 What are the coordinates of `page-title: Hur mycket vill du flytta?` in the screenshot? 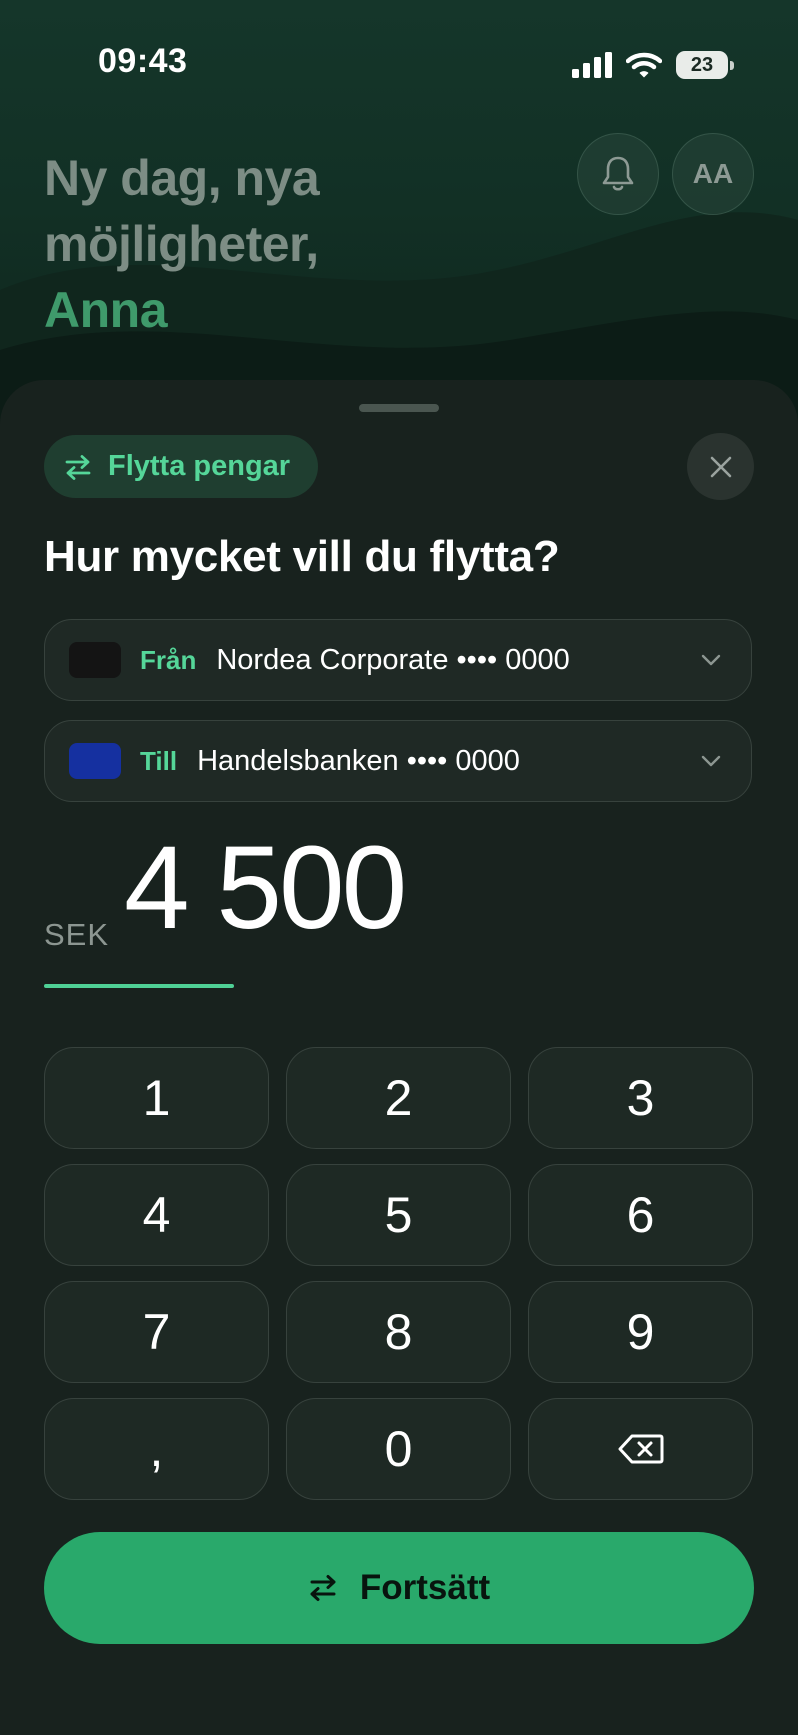 It's located at (302, 556).